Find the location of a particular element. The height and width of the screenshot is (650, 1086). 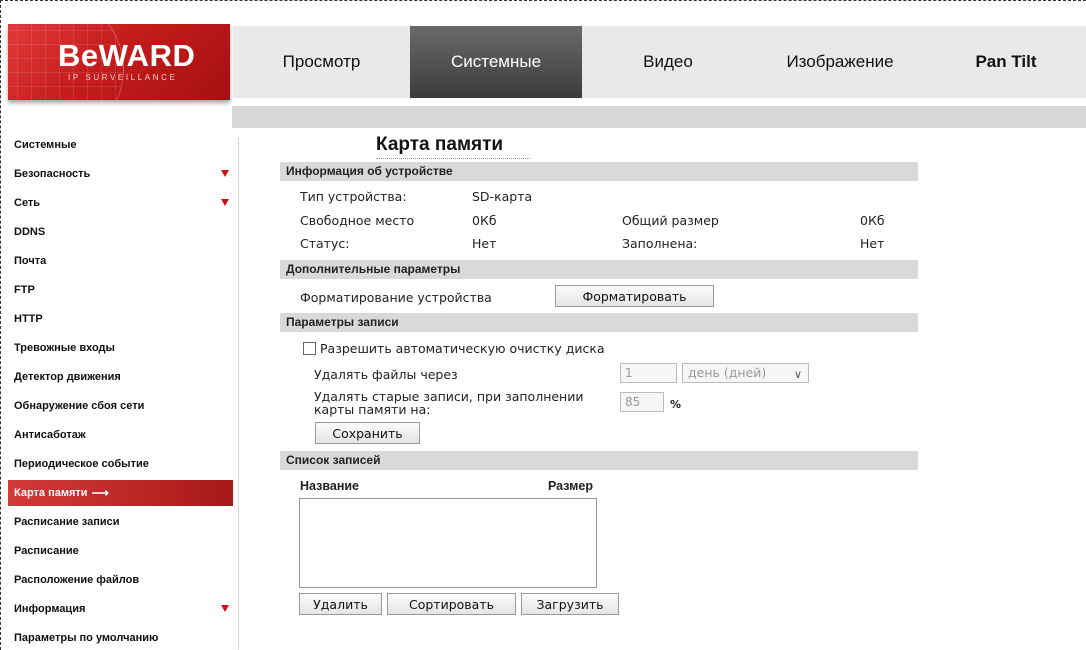

tab-pan-tilt: Pan Tilt is located at coordinates (1006, 62).